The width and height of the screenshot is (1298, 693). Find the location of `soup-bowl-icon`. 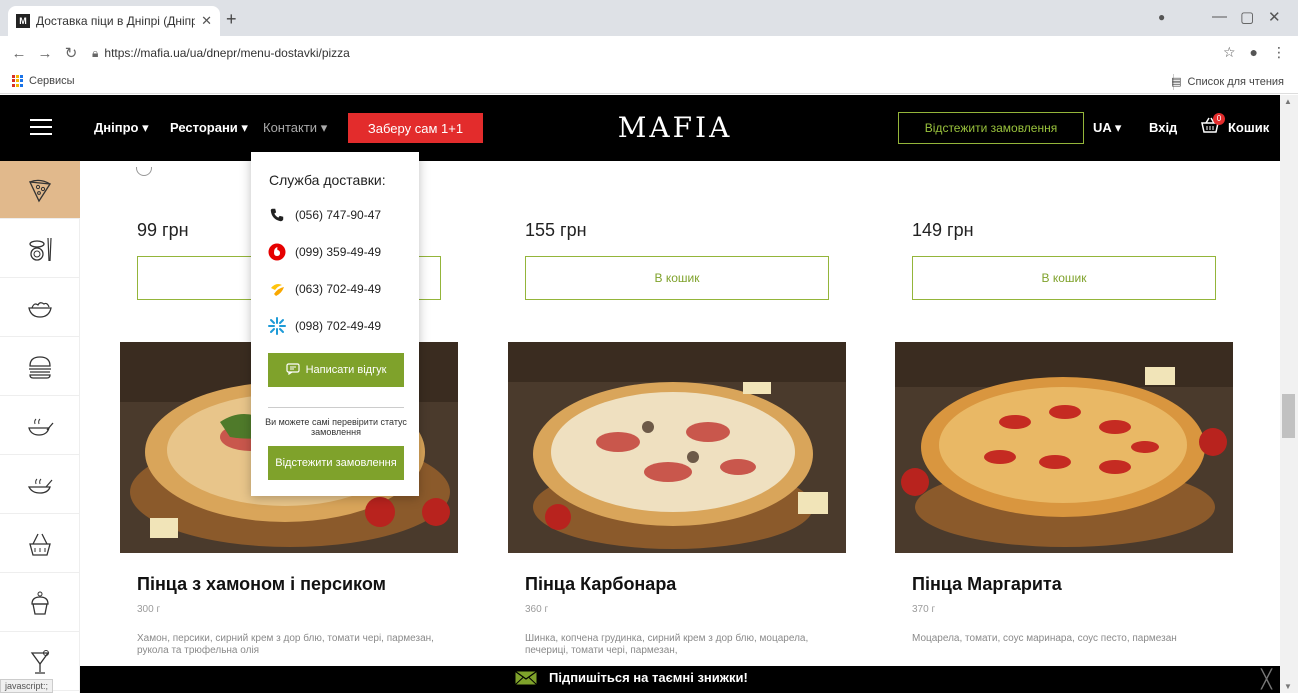

soup-bowl-icon is located at coordinates (40, 486).